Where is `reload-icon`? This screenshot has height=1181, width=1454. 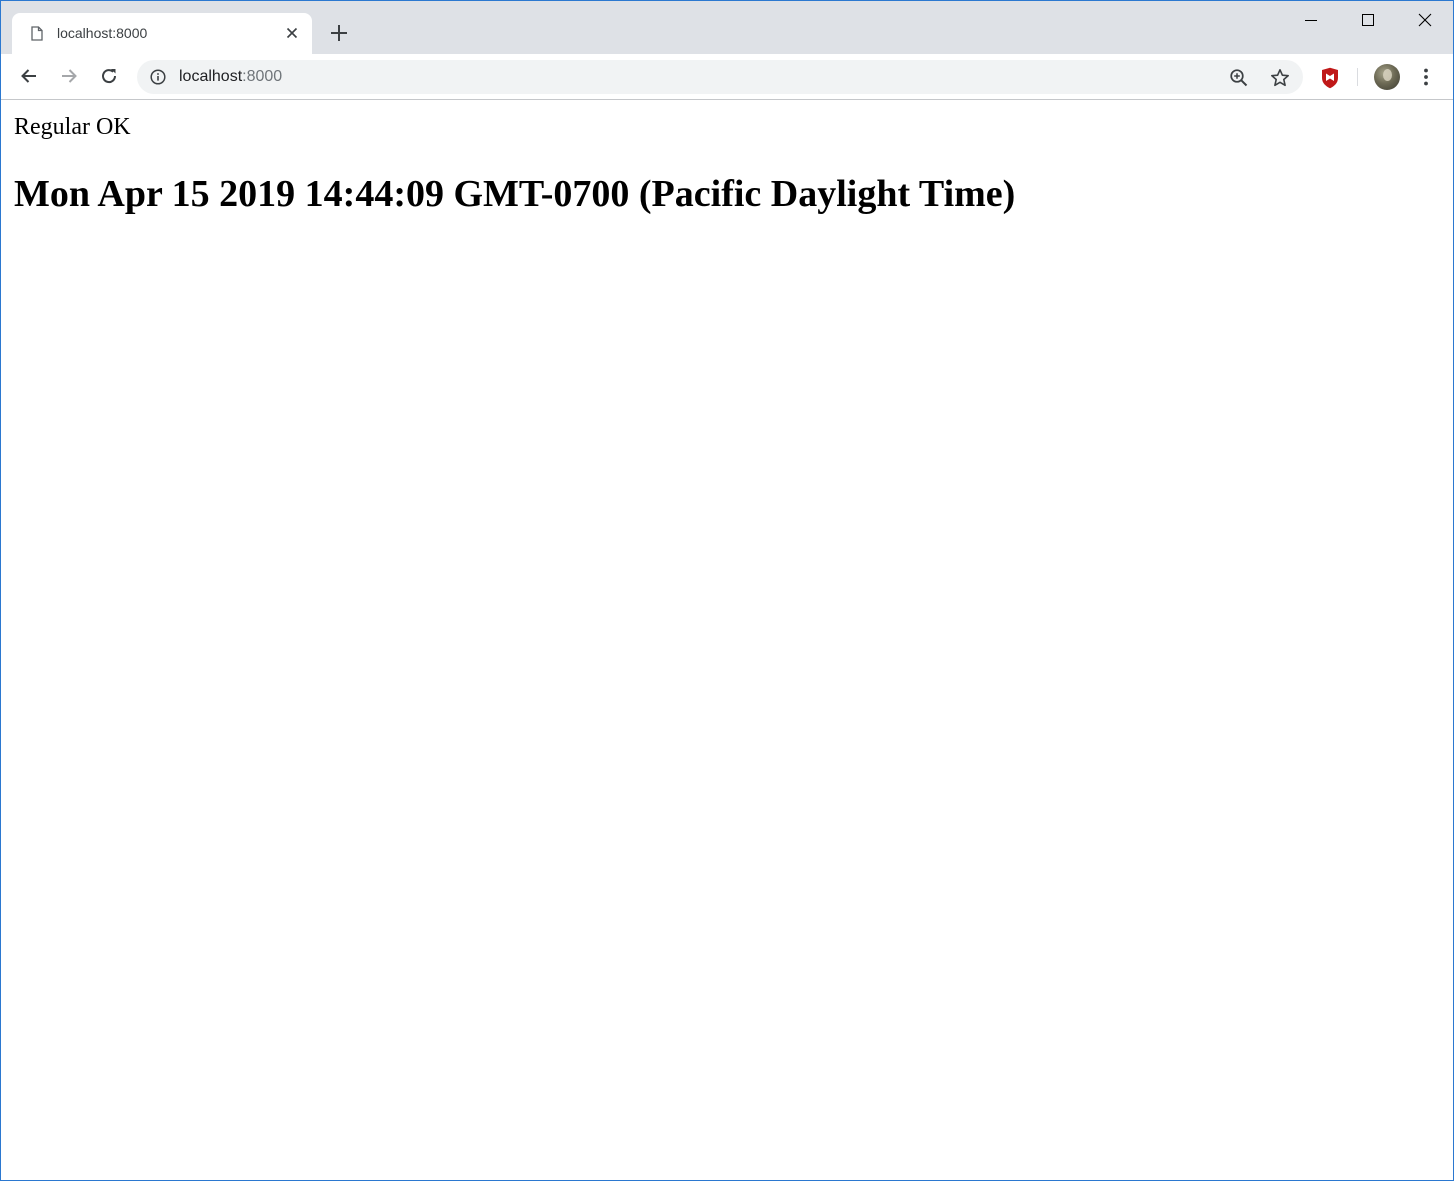
reload-icon is located at coordinates (109, 76).